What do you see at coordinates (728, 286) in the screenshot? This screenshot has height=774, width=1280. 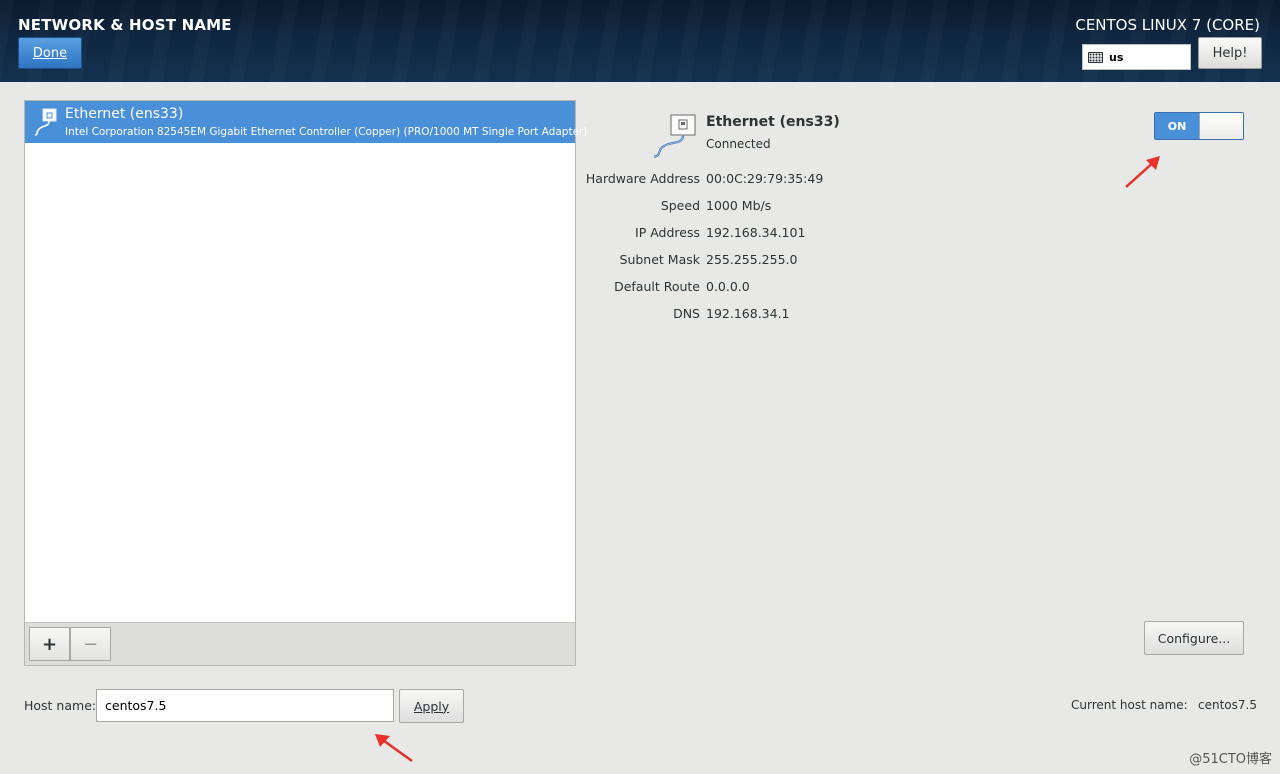 I see `default-route-value: 0.0.0.0` at bounding box center [728, 286].